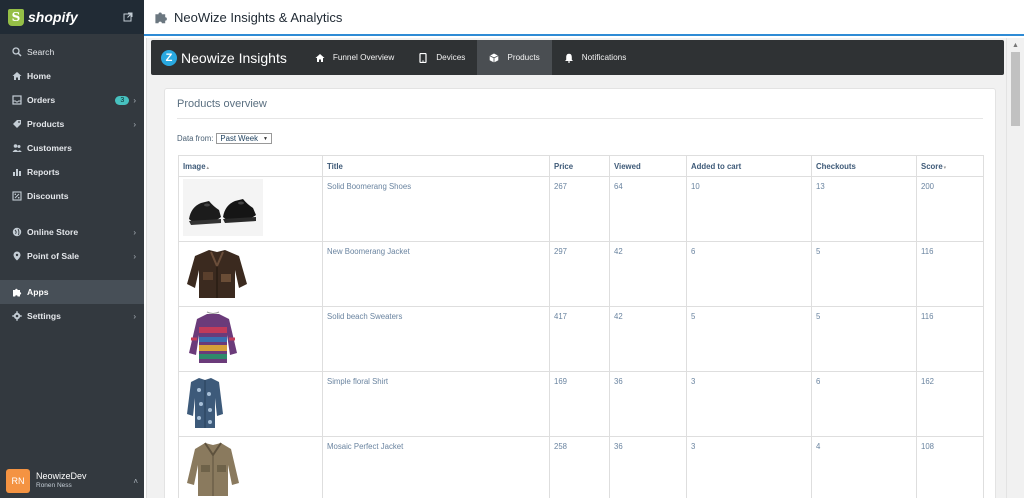 The image size is (1024, 498). I want to click on scroll-up-icon: ▲, so click(1015, 45).